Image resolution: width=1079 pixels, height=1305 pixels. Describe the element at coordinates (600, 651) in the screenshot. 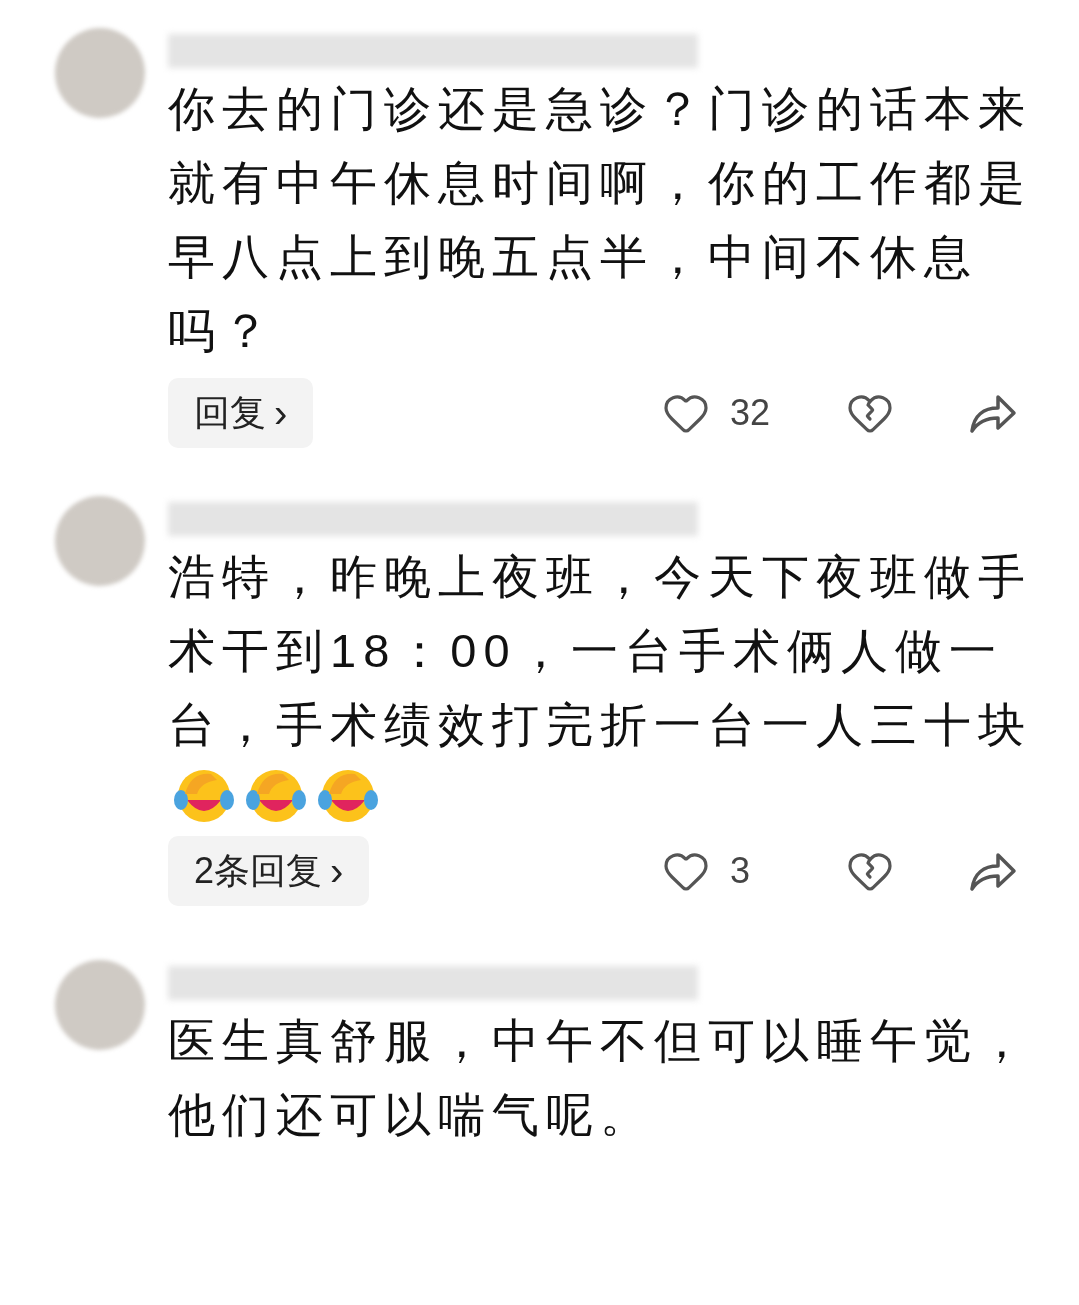

I see `comment-text: 浩特，昨晚上夜班，今天下夜班做手术干到18：00，一台手术俩人做一台，手术绩效打完折一台一人三十块` at that location.